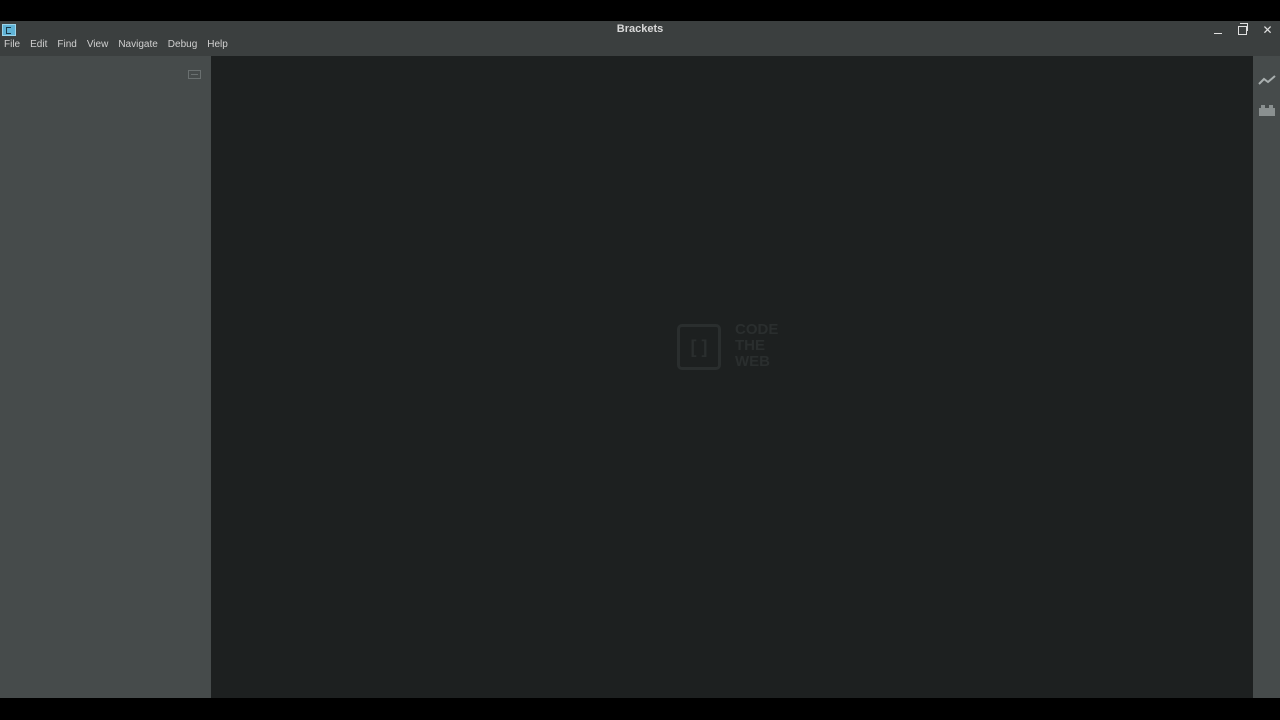 The height and width of the screenshot is (720, 1280). I want to click on menu-debug: Debug, so click(182, 46).